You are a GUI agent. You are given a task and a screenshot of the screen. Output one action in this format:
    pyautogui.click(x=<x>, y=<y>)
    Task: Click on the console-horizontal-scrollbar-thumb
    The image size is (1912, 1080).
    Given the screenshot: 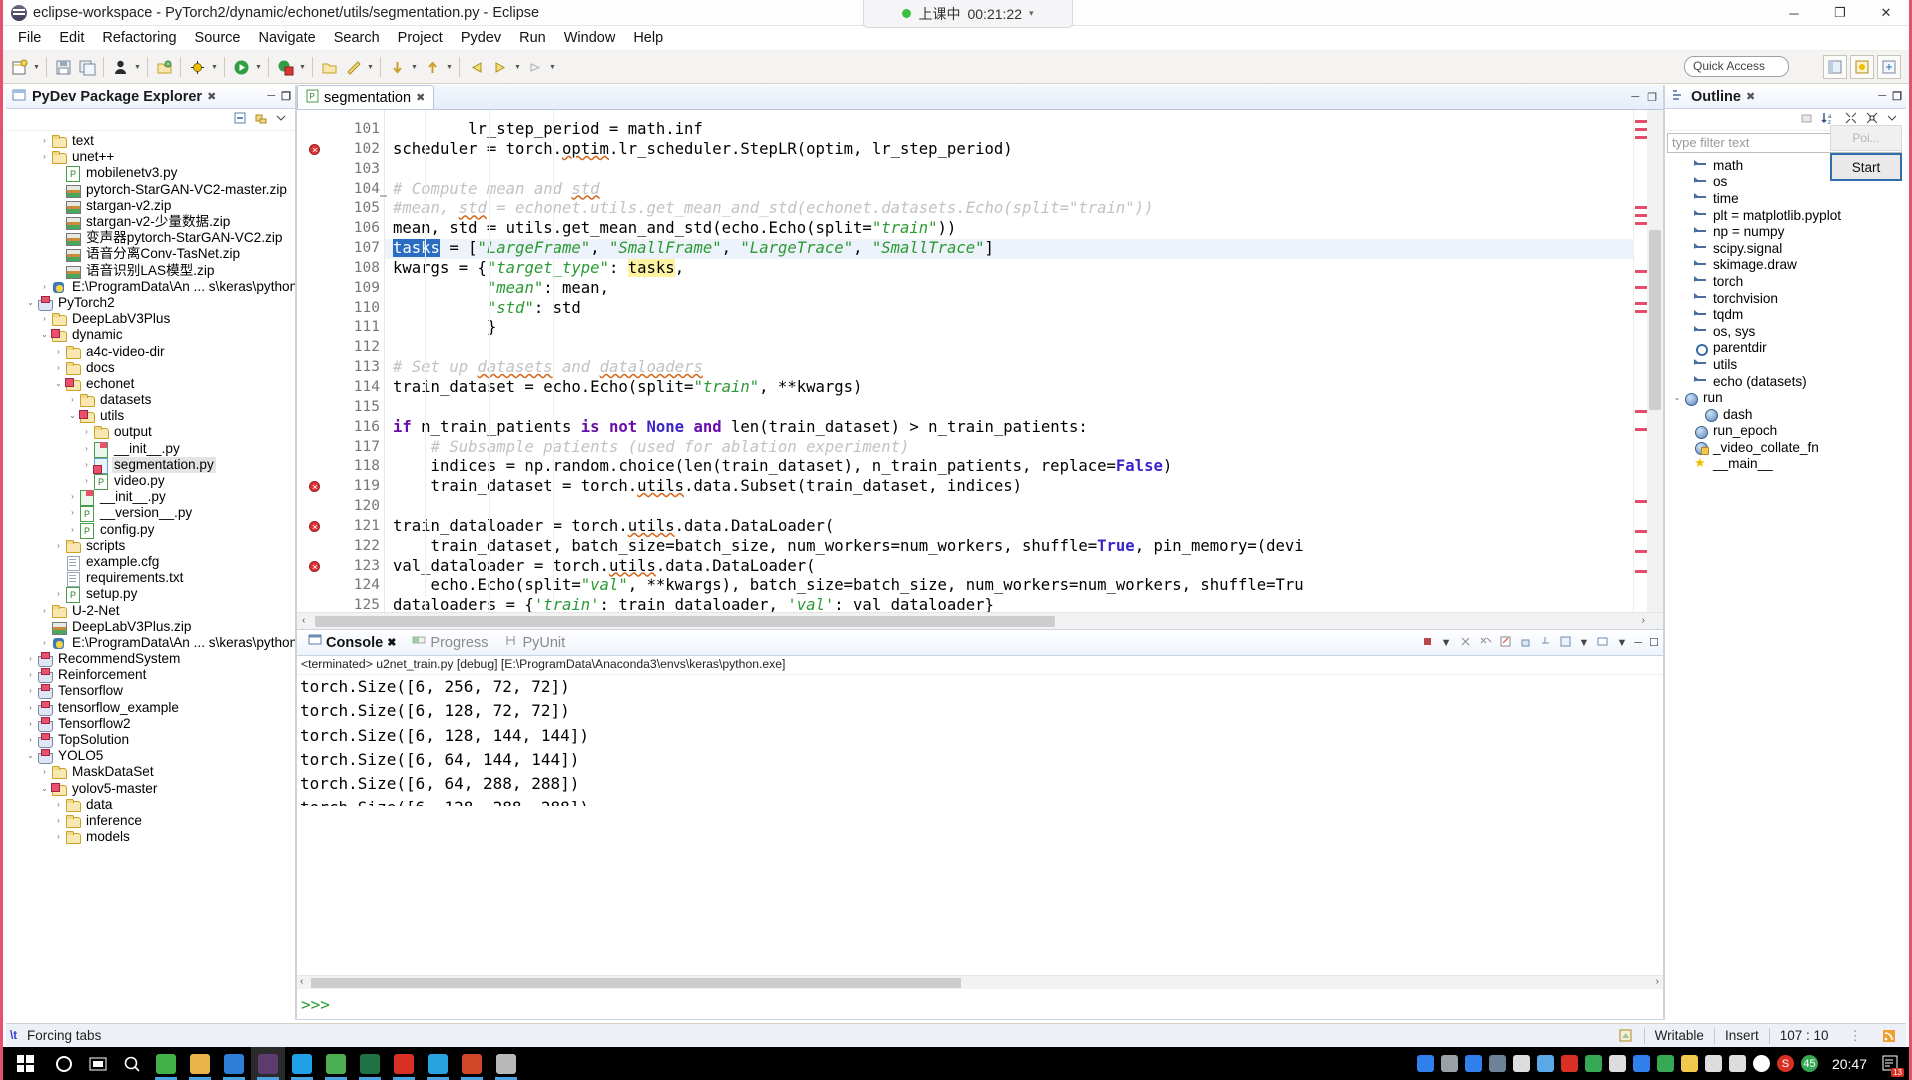 What is the action you would take?
    pyautogui.click(x=636, y=983)
    